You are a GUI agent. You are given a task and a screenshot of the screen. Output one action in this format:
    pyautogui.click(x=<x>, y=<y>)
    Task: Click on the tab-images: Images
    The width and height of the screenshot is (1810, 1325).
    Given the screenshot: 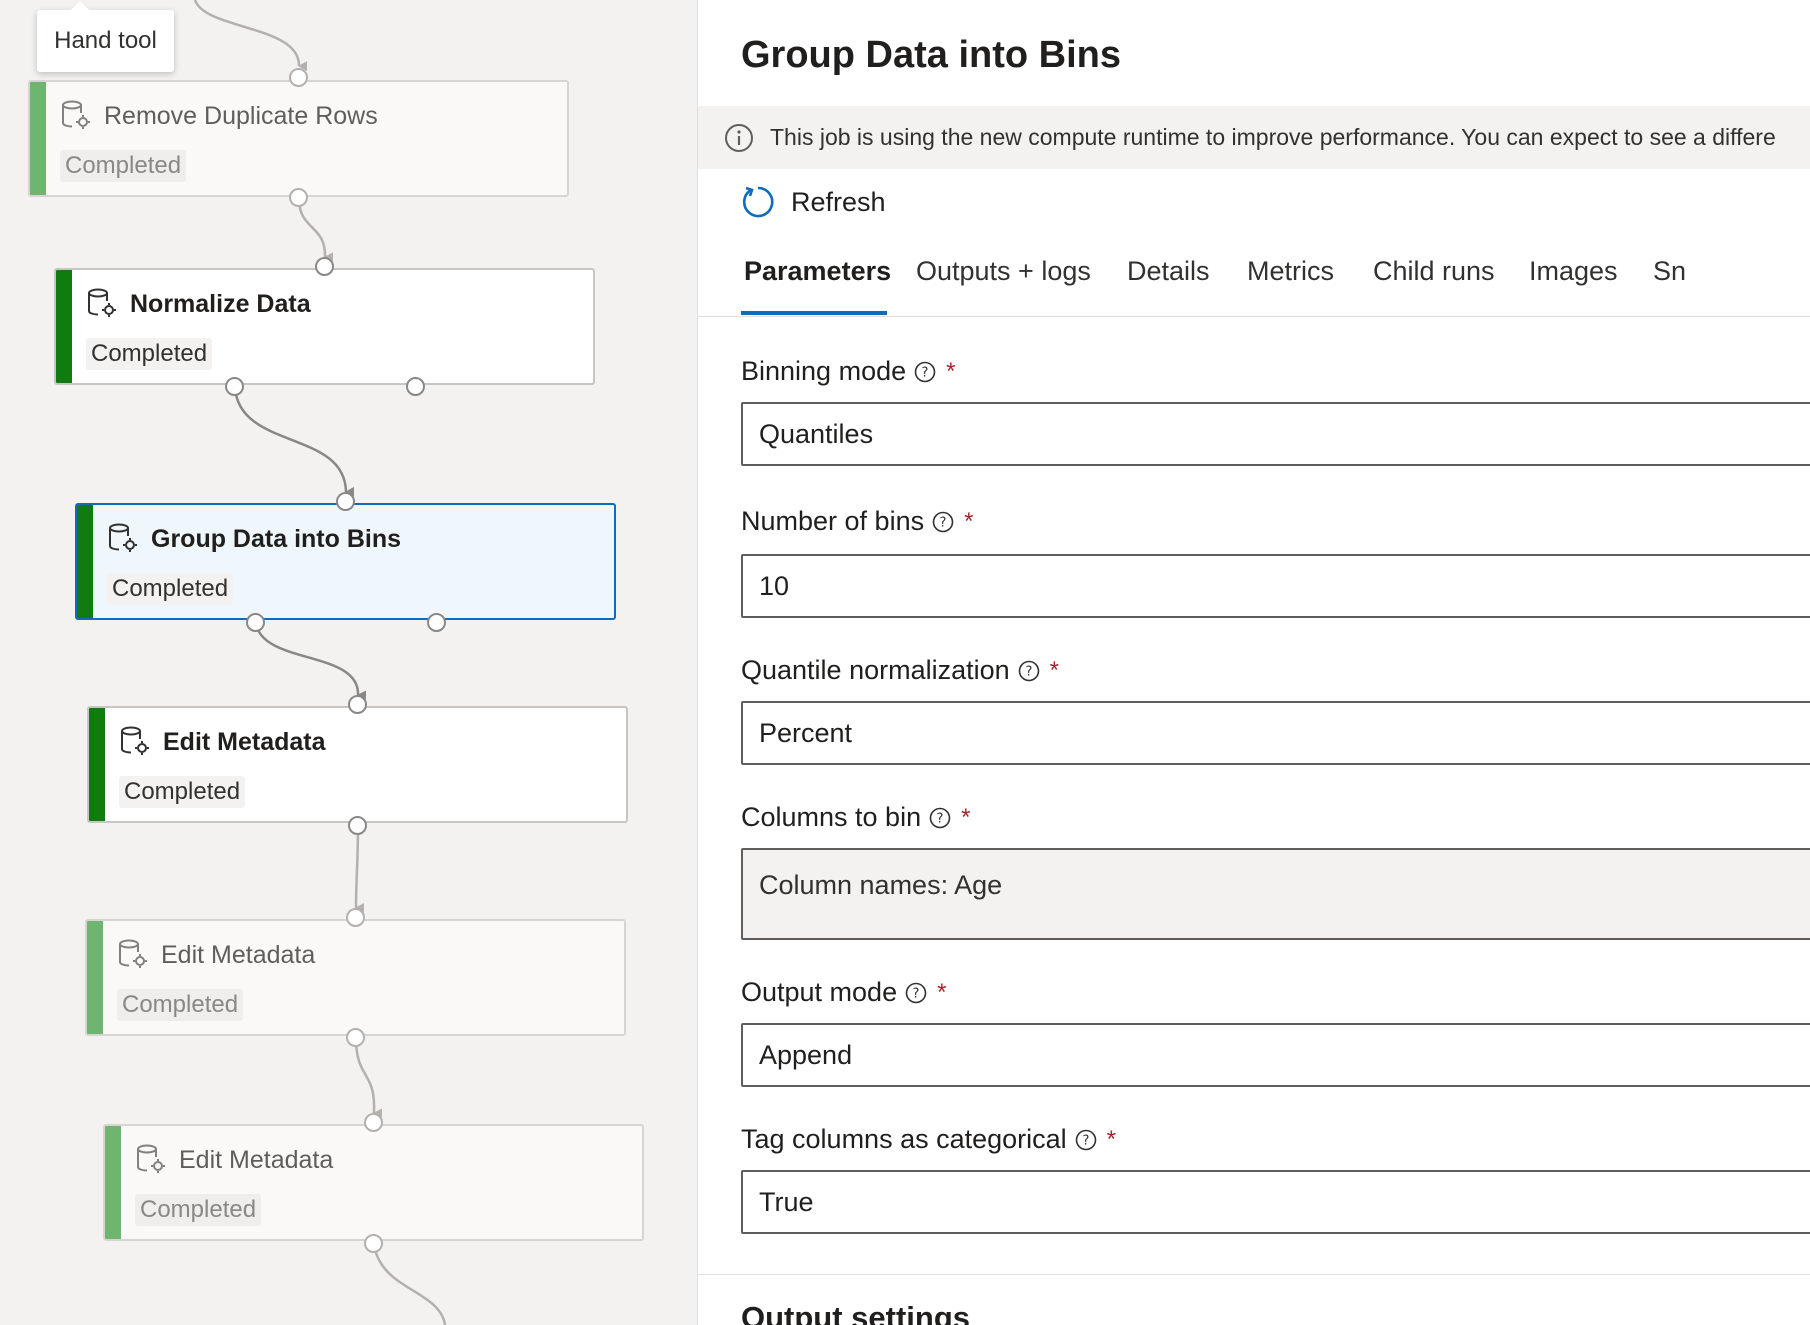 What is the action you would take?
    pyautogui.click(x=1573, y=271)
    